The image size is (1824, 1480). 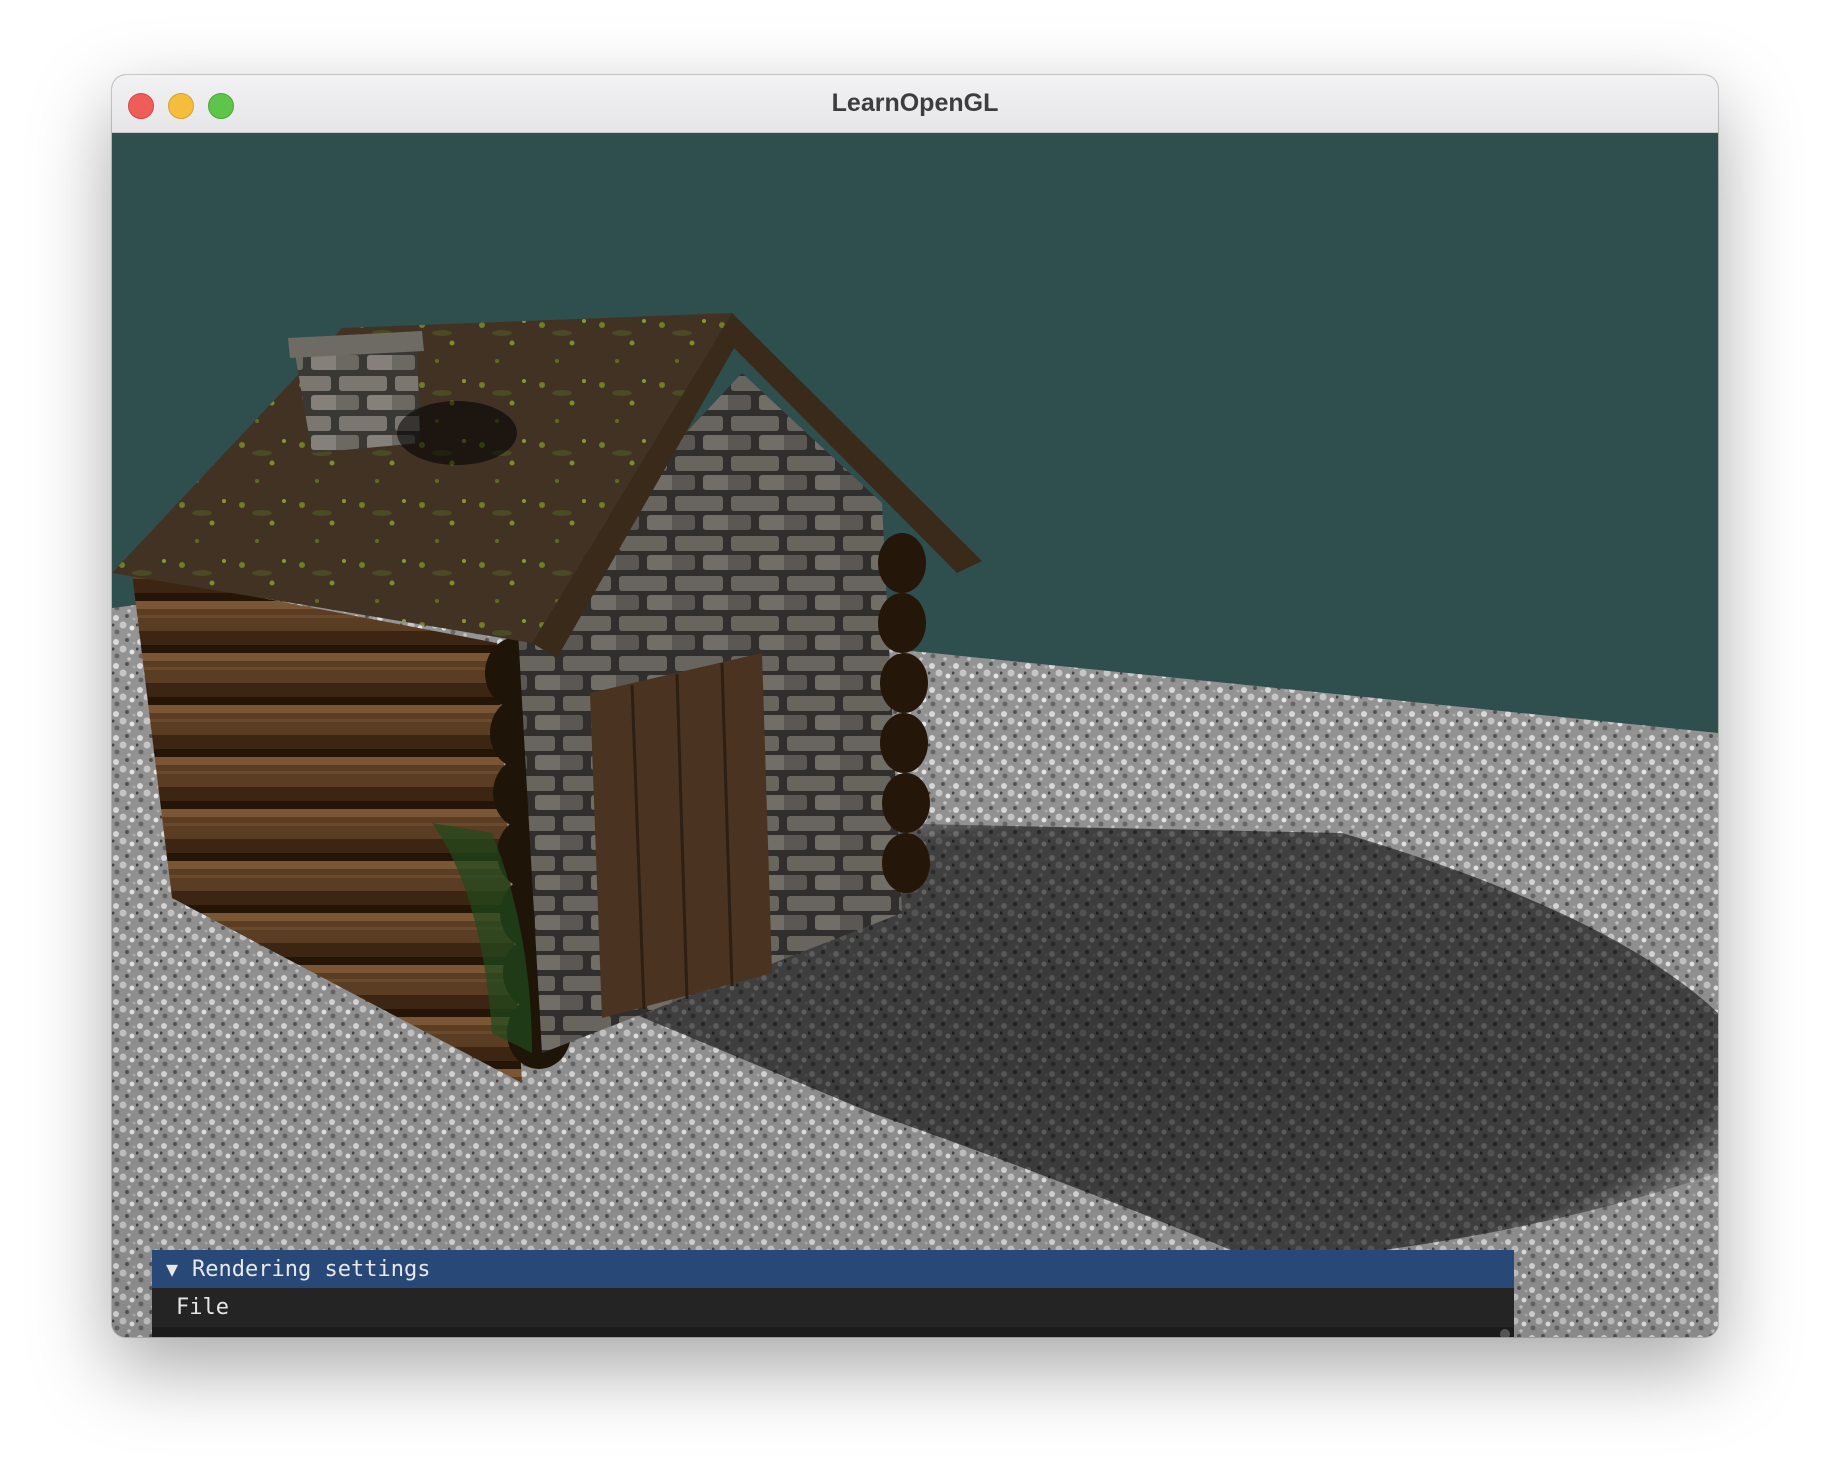 What do you see at coordinates (172, 1269) in the screenshot?
I see `collapse-arrow-icon: ▼` at bounding box center [172, 1269].